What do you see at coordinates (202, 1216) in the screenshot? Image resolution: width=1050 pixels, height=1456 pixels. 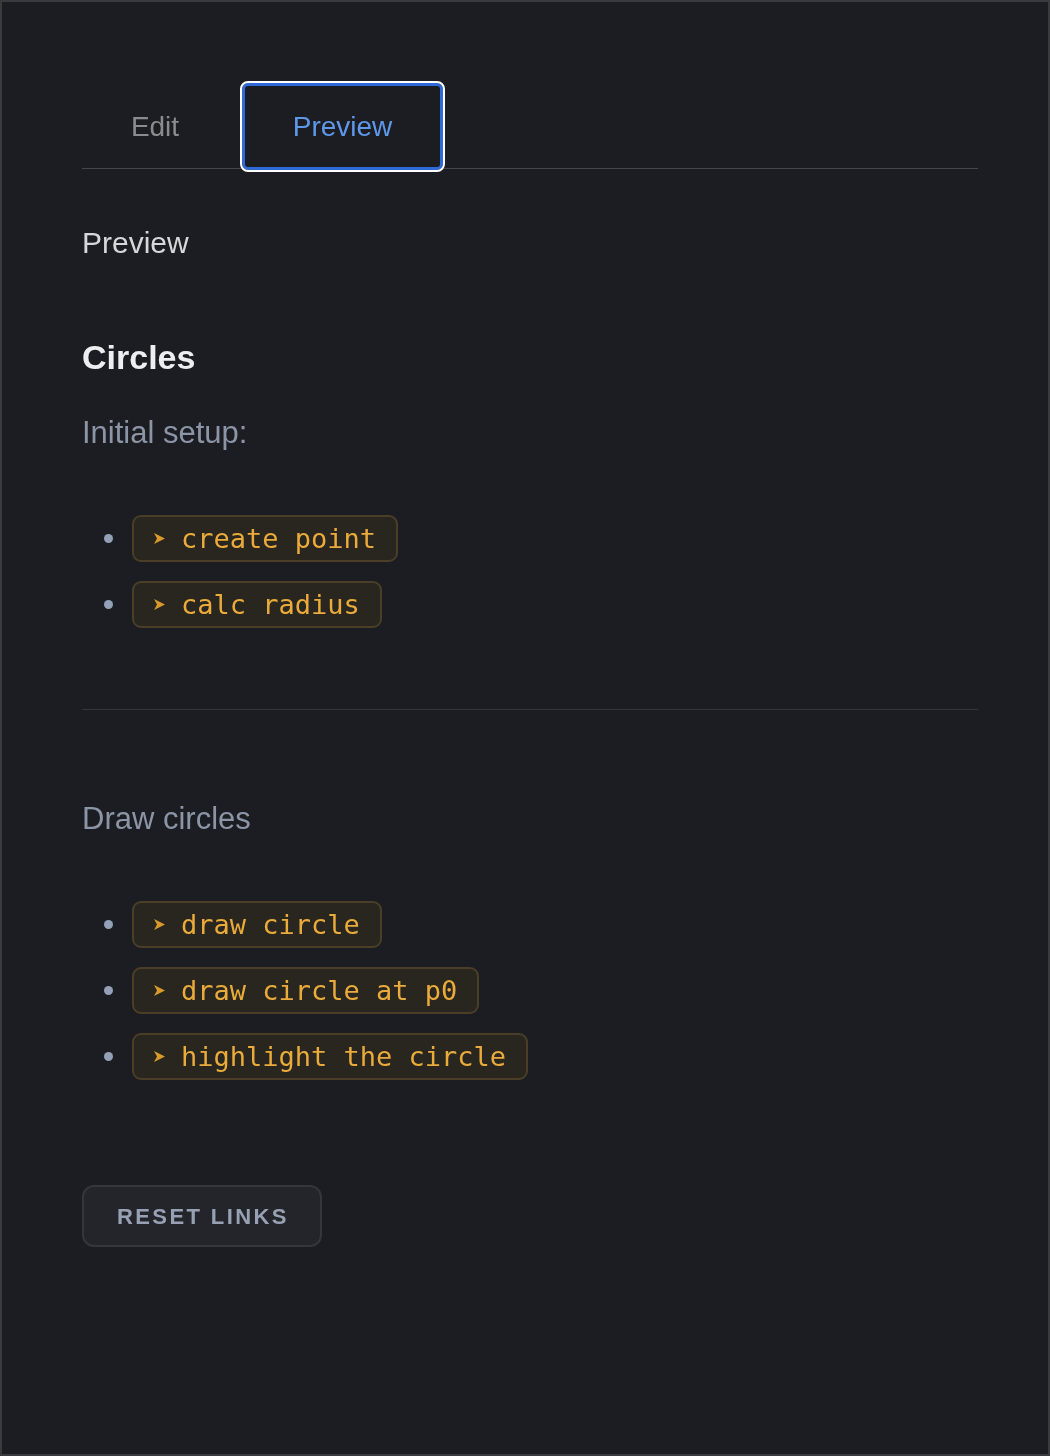 I see `reset-links-button: RESET LINKS` at bounding box center [202, 1216].